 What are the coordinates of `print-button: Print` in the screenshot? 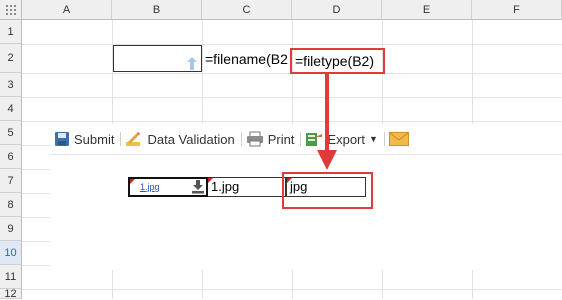 It's located at (271, 139).